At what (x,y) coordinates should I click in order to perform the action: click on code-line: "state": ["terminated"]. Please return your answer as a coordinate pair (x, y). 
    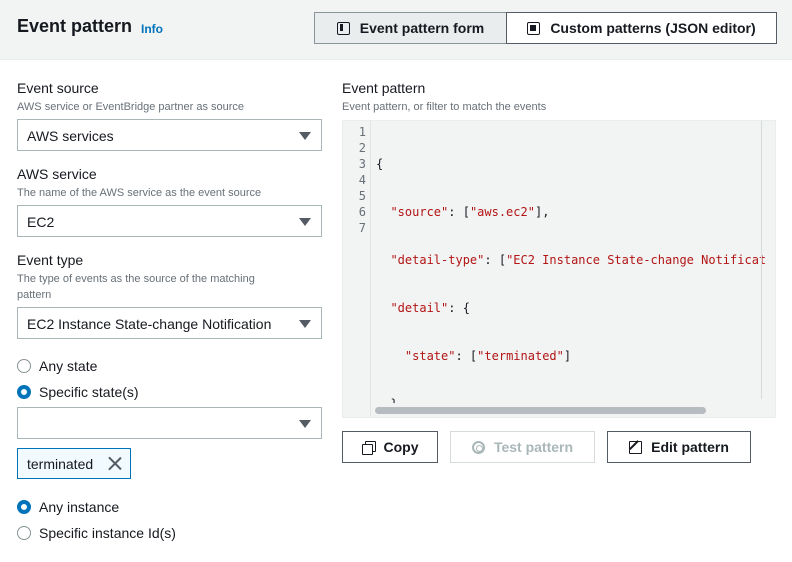
    Looking at the image, I should click on (488, 356).